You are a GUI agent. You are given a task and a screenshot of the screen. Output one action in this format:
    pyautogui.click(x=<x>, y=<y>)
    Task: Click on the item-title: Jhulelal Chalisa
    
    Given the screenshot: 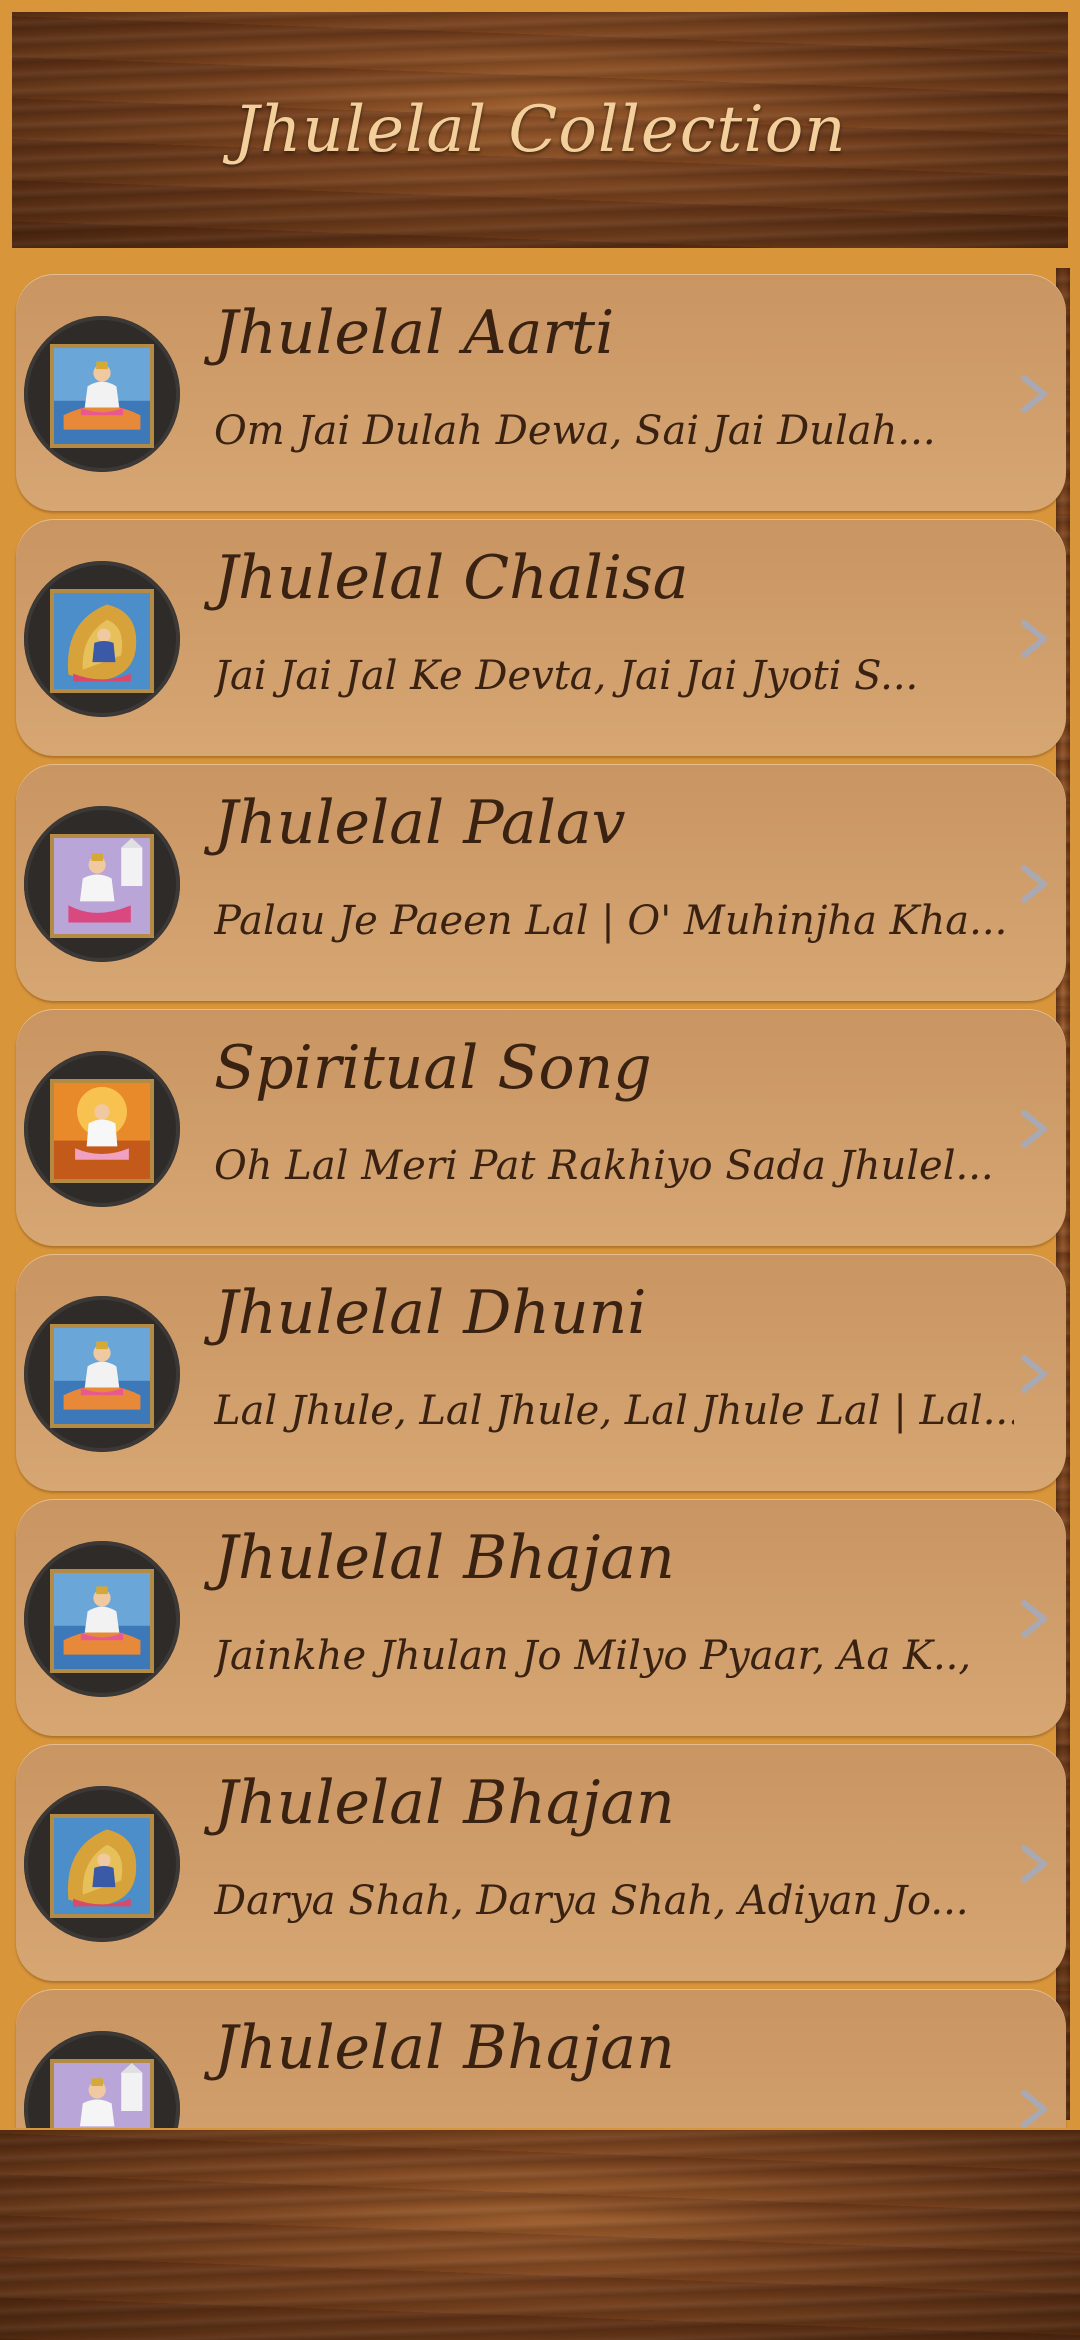 What is the action you would take?
    pyautogui.click(x=451, y=578)
    